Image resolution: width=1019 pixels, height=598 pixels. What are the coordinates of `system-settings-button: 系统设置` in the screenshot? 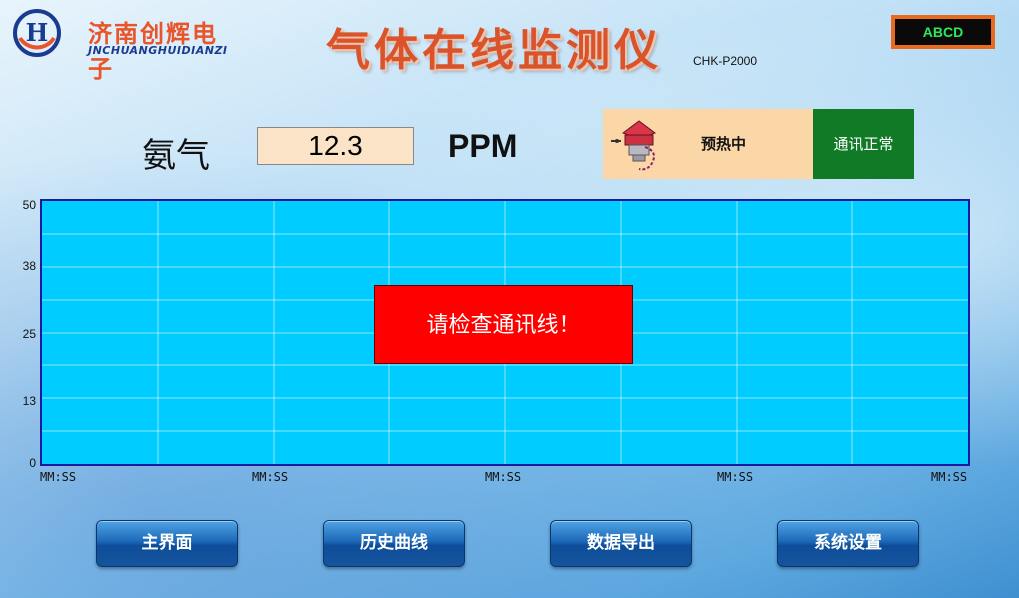 It's located at (848, 543).